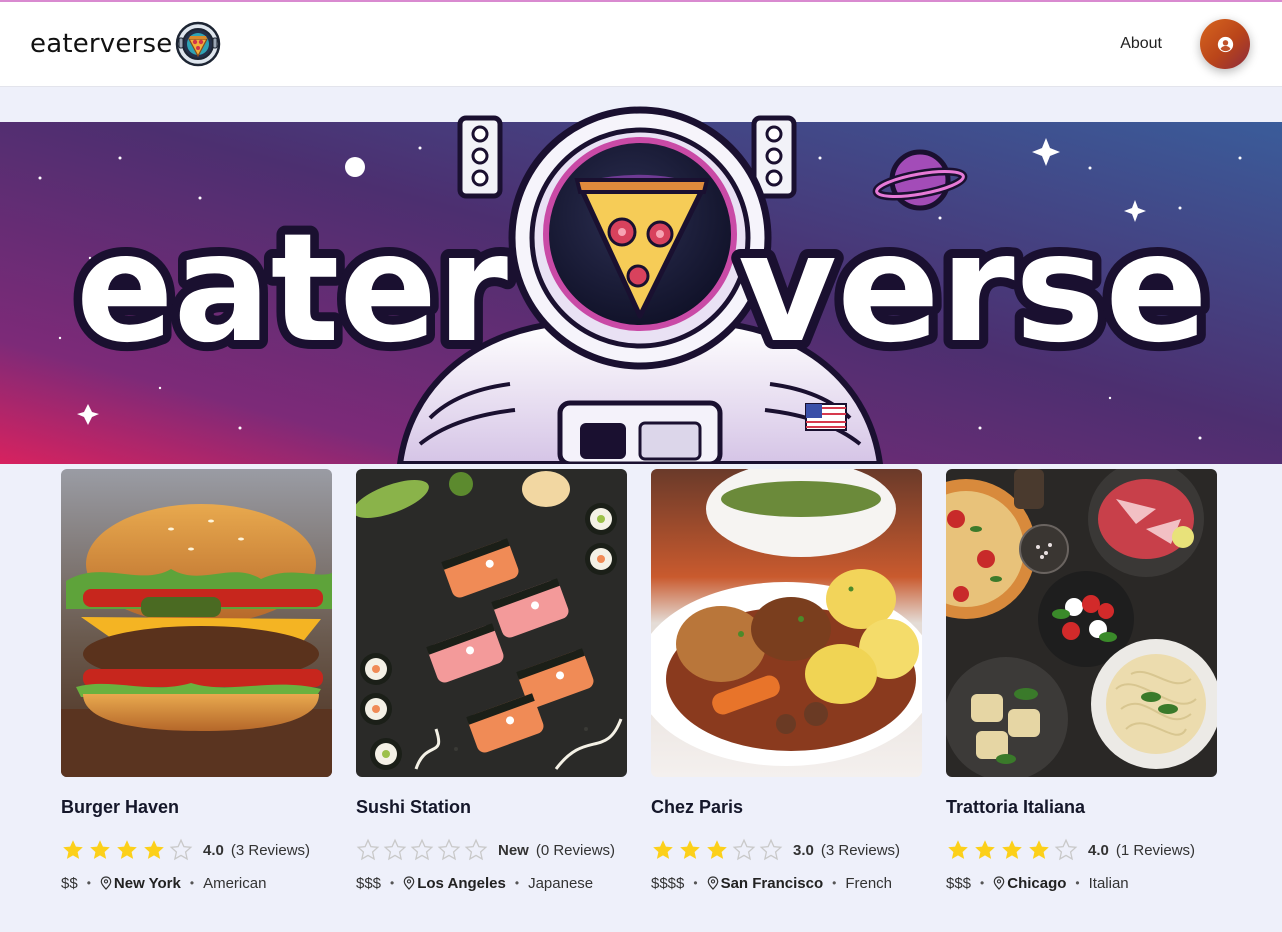 Image resolution: width=1282 pixels, height=932 pixels. Describe the element at coordinates (641, 44) in the screenshot. I see `top-nav-bar: eaterverse About` at that location.